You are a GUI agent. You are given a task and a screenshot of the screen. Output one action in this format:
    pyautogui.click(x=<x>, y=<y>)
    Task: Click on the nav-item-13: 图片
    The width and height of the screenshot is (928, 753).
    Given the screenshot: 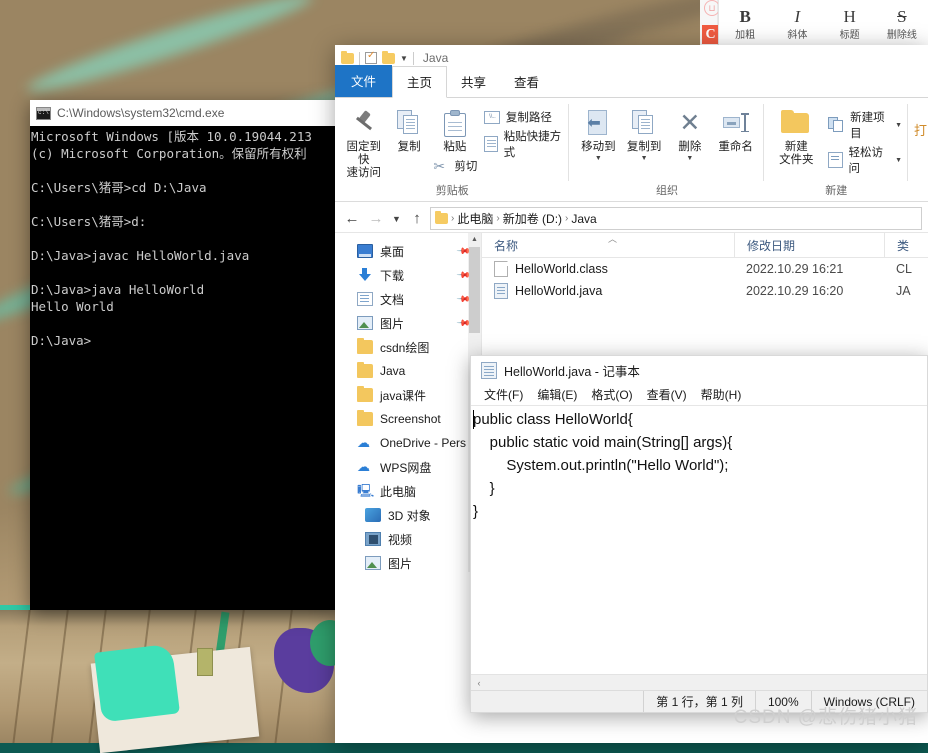 What is the action you would take?
    pyautogui.click(x=408, y=561)
    